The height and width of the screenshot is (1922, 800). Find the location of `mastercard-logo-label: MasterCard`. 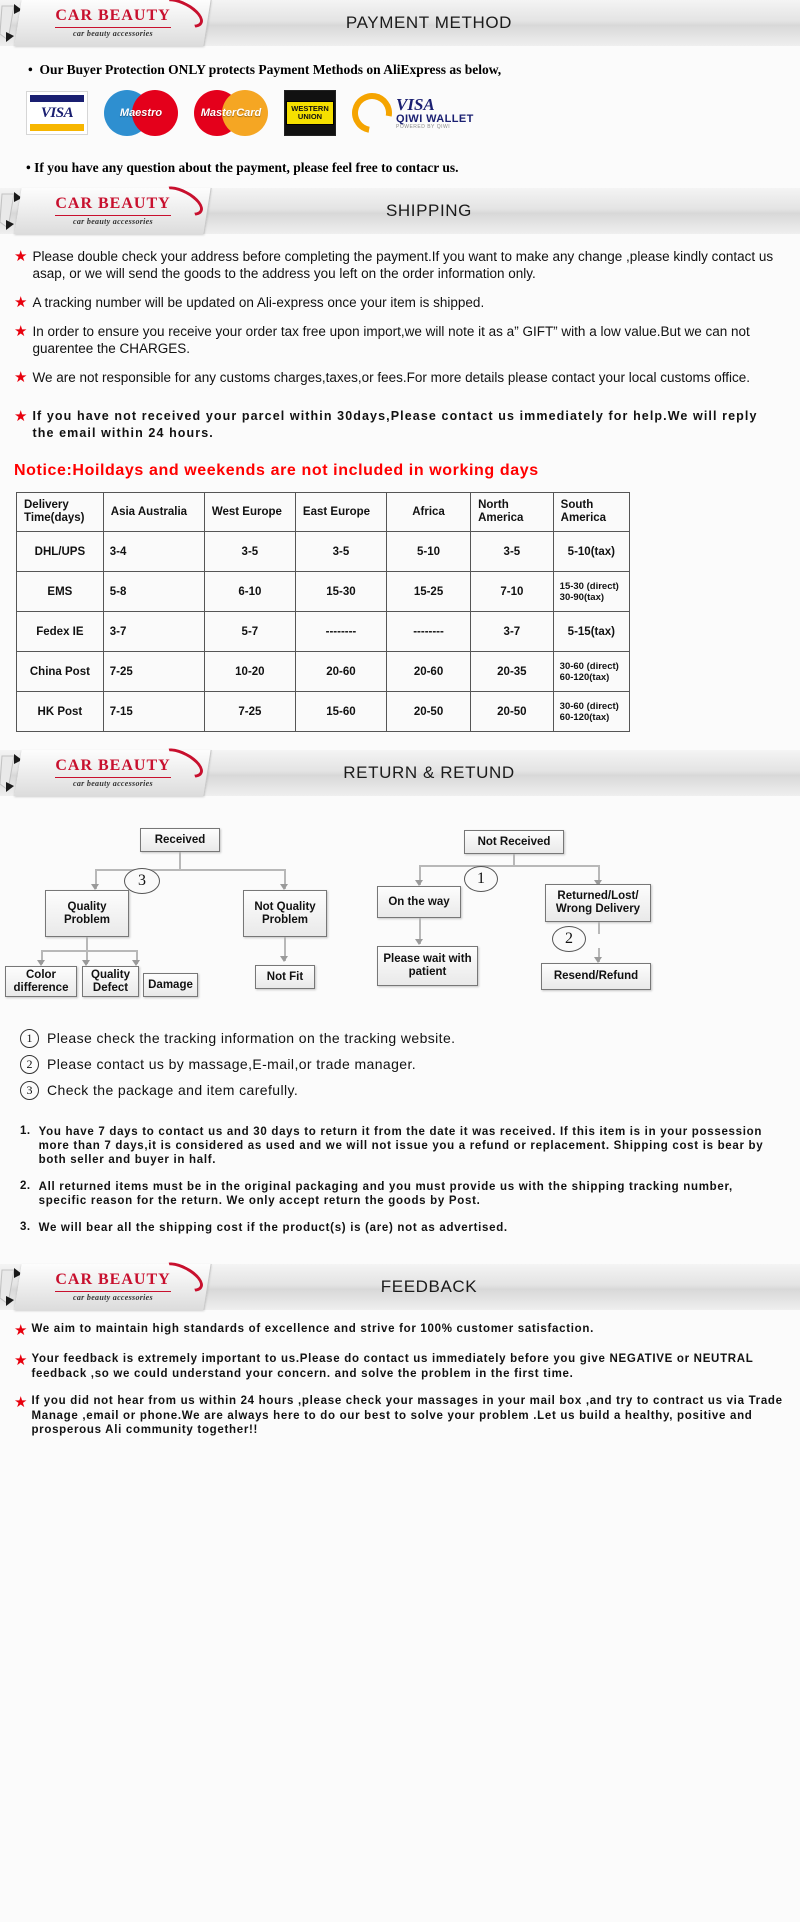

mastercard-logo-label: MasterCard is located at coordinates (231, 113).